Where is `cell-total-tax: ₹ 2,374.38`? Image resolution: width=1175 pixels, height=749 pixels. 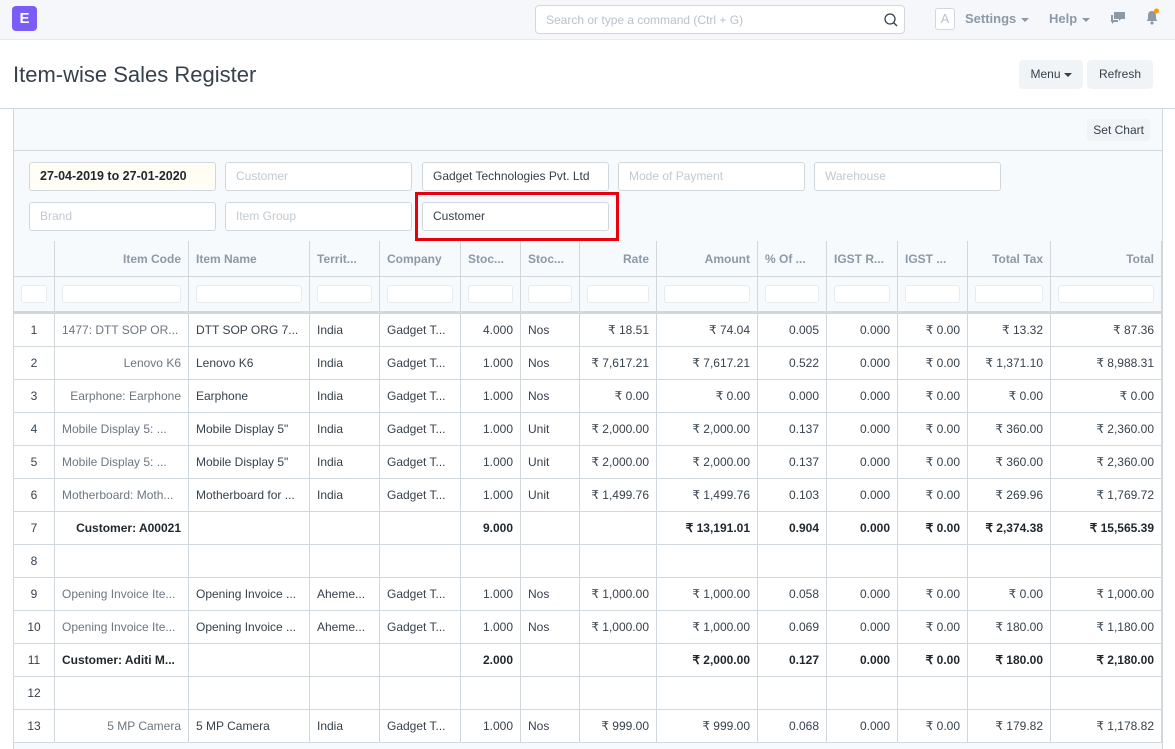 cell-total-tax: ₹ 2,374.38 is located at coordinates (1009, 528).